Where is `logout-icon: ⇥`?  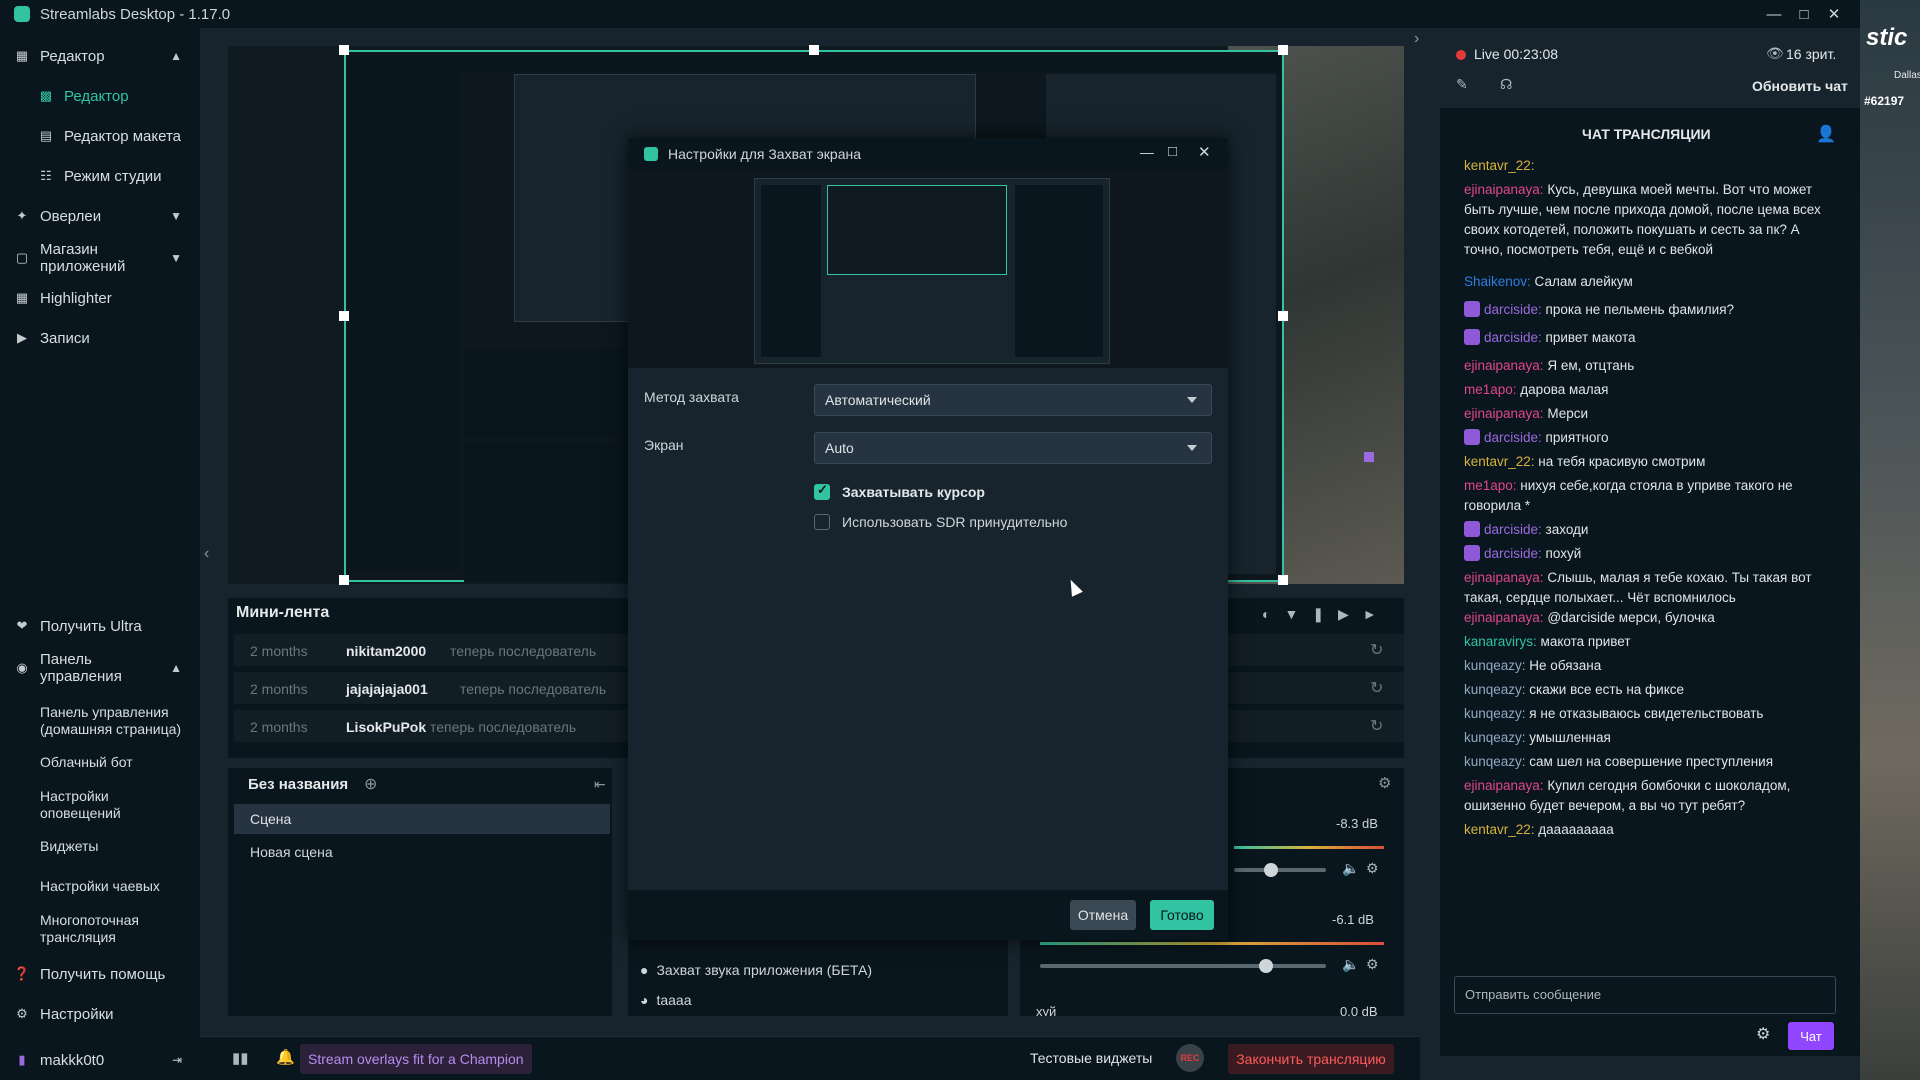 logout-icon: ⇥ is located at coordinates (177, 1060).